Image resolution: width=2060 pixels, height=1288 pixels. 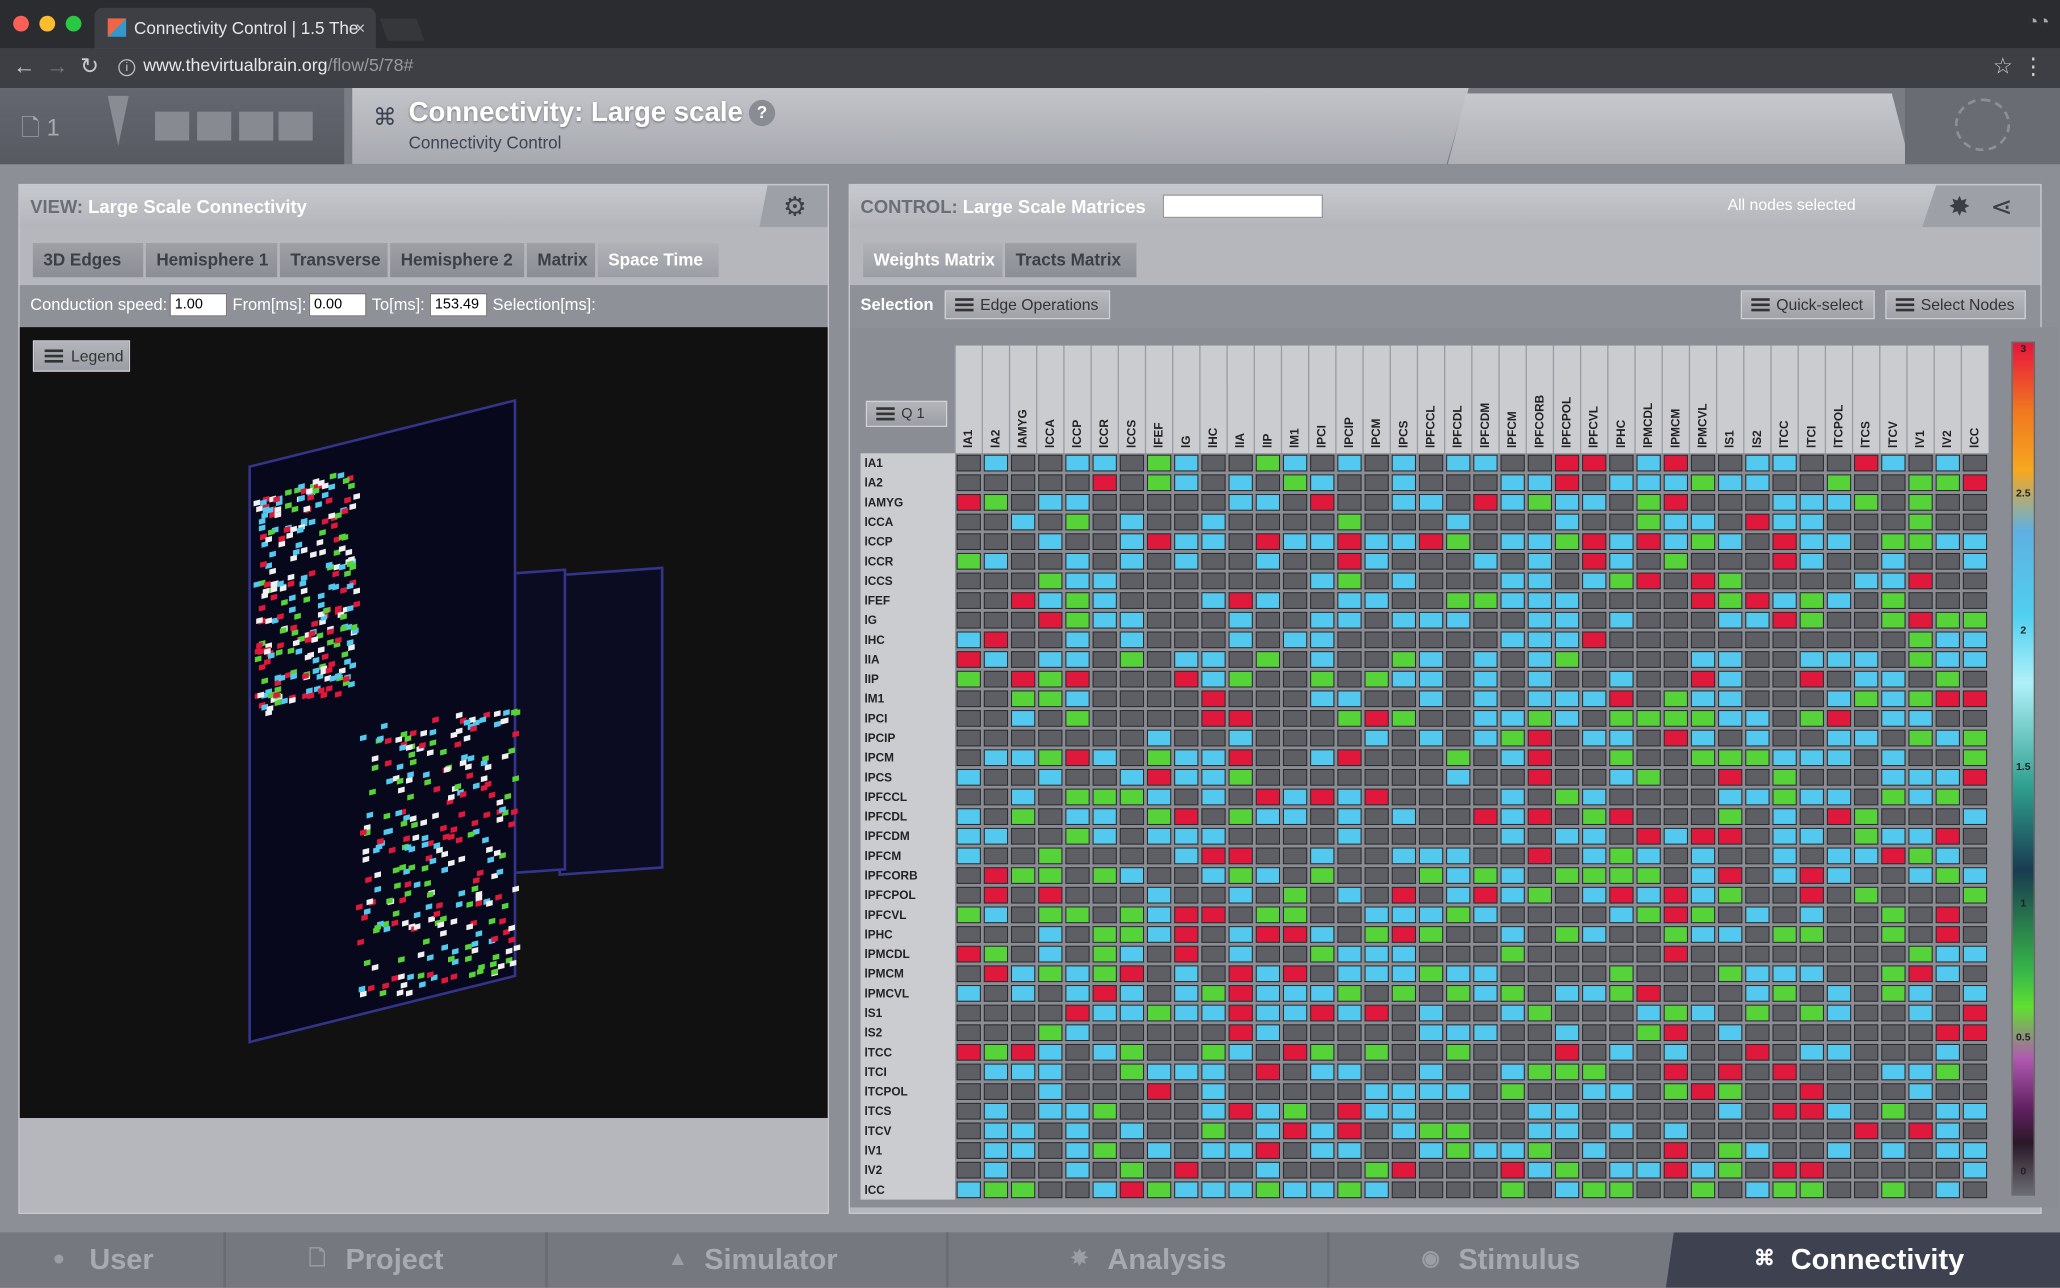 What do you see at coordinates (875, 718) in the screenshot?
I see `matrix-row-label: lPCI` at bounding box center [875, 718].